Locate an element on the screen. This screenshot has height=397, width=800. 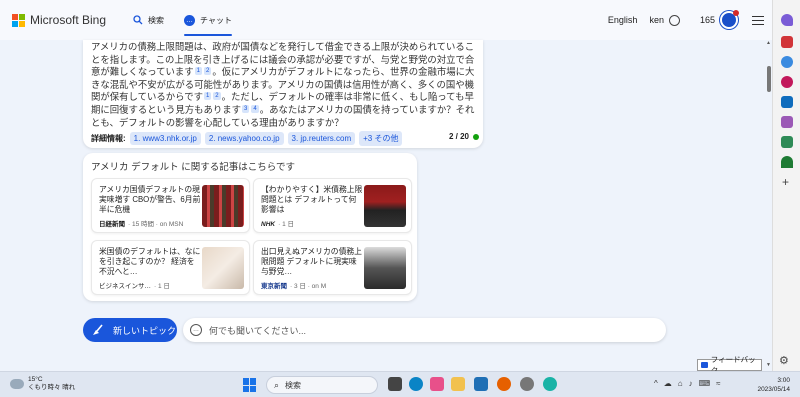
toolbox-icon is located at coordinates (787, 42).